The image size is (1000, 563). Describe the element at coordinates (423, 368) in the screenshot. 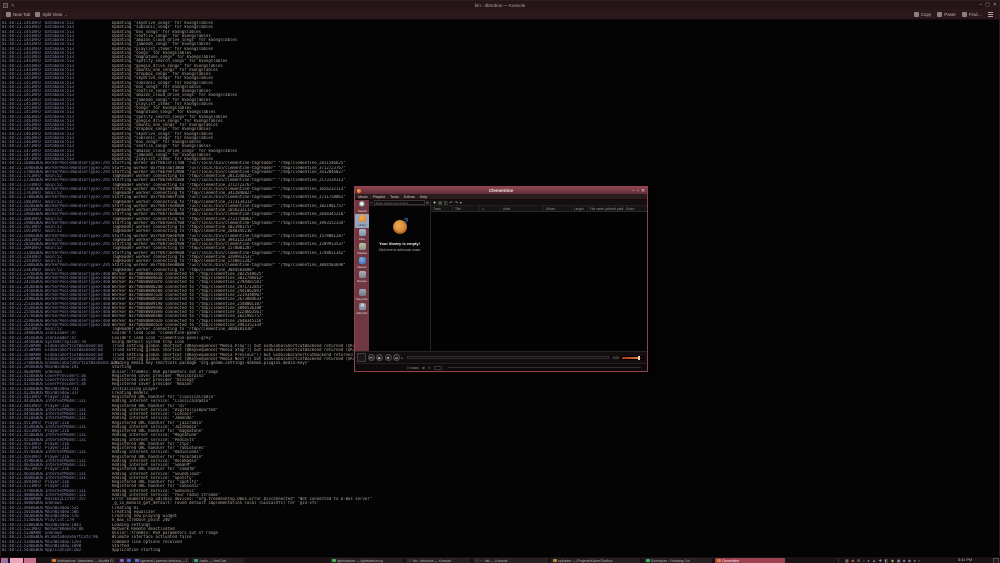

I see `shuffle-icon: ⇄` at that location.